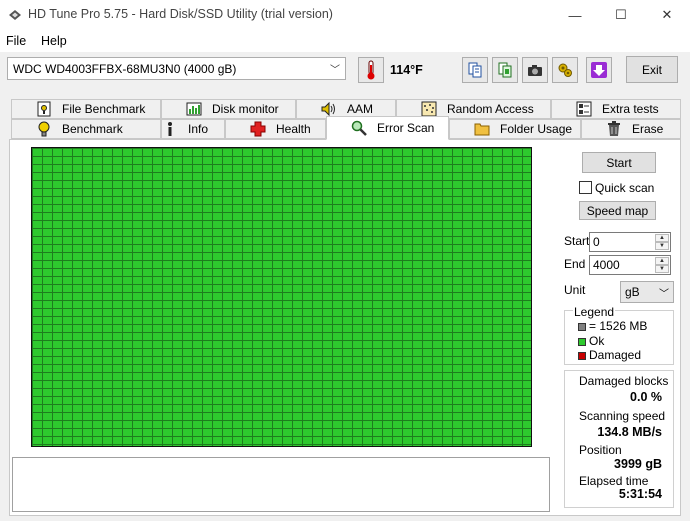  What do you see at coordinates (104, 109) in the screenshot?
I see `tab-label: File Benchmark` at bounding box center [104, 109].